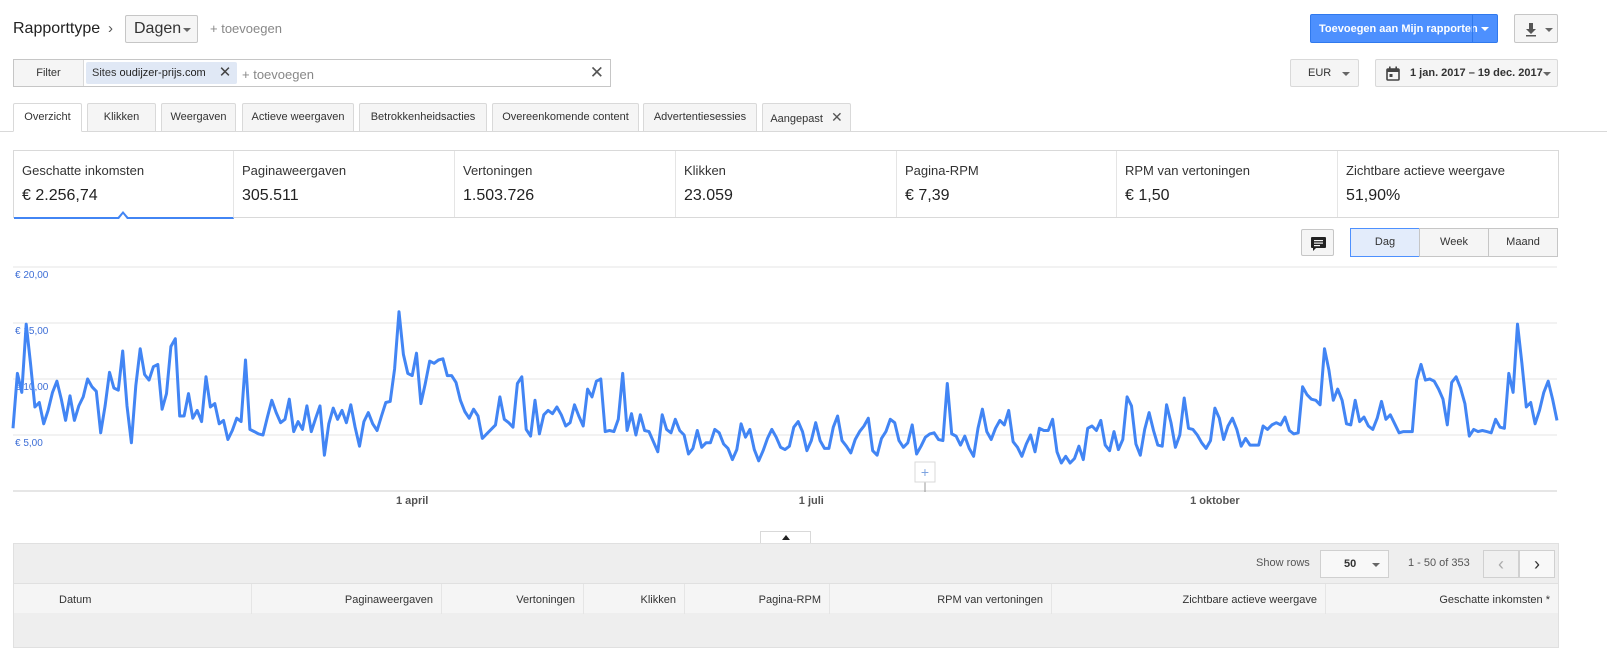 This screenshot has height=648, width=1607. Describe the element at coordinates (1147, 195) in the screenshot. I see `scorecard-value: € 1,50` at that location.